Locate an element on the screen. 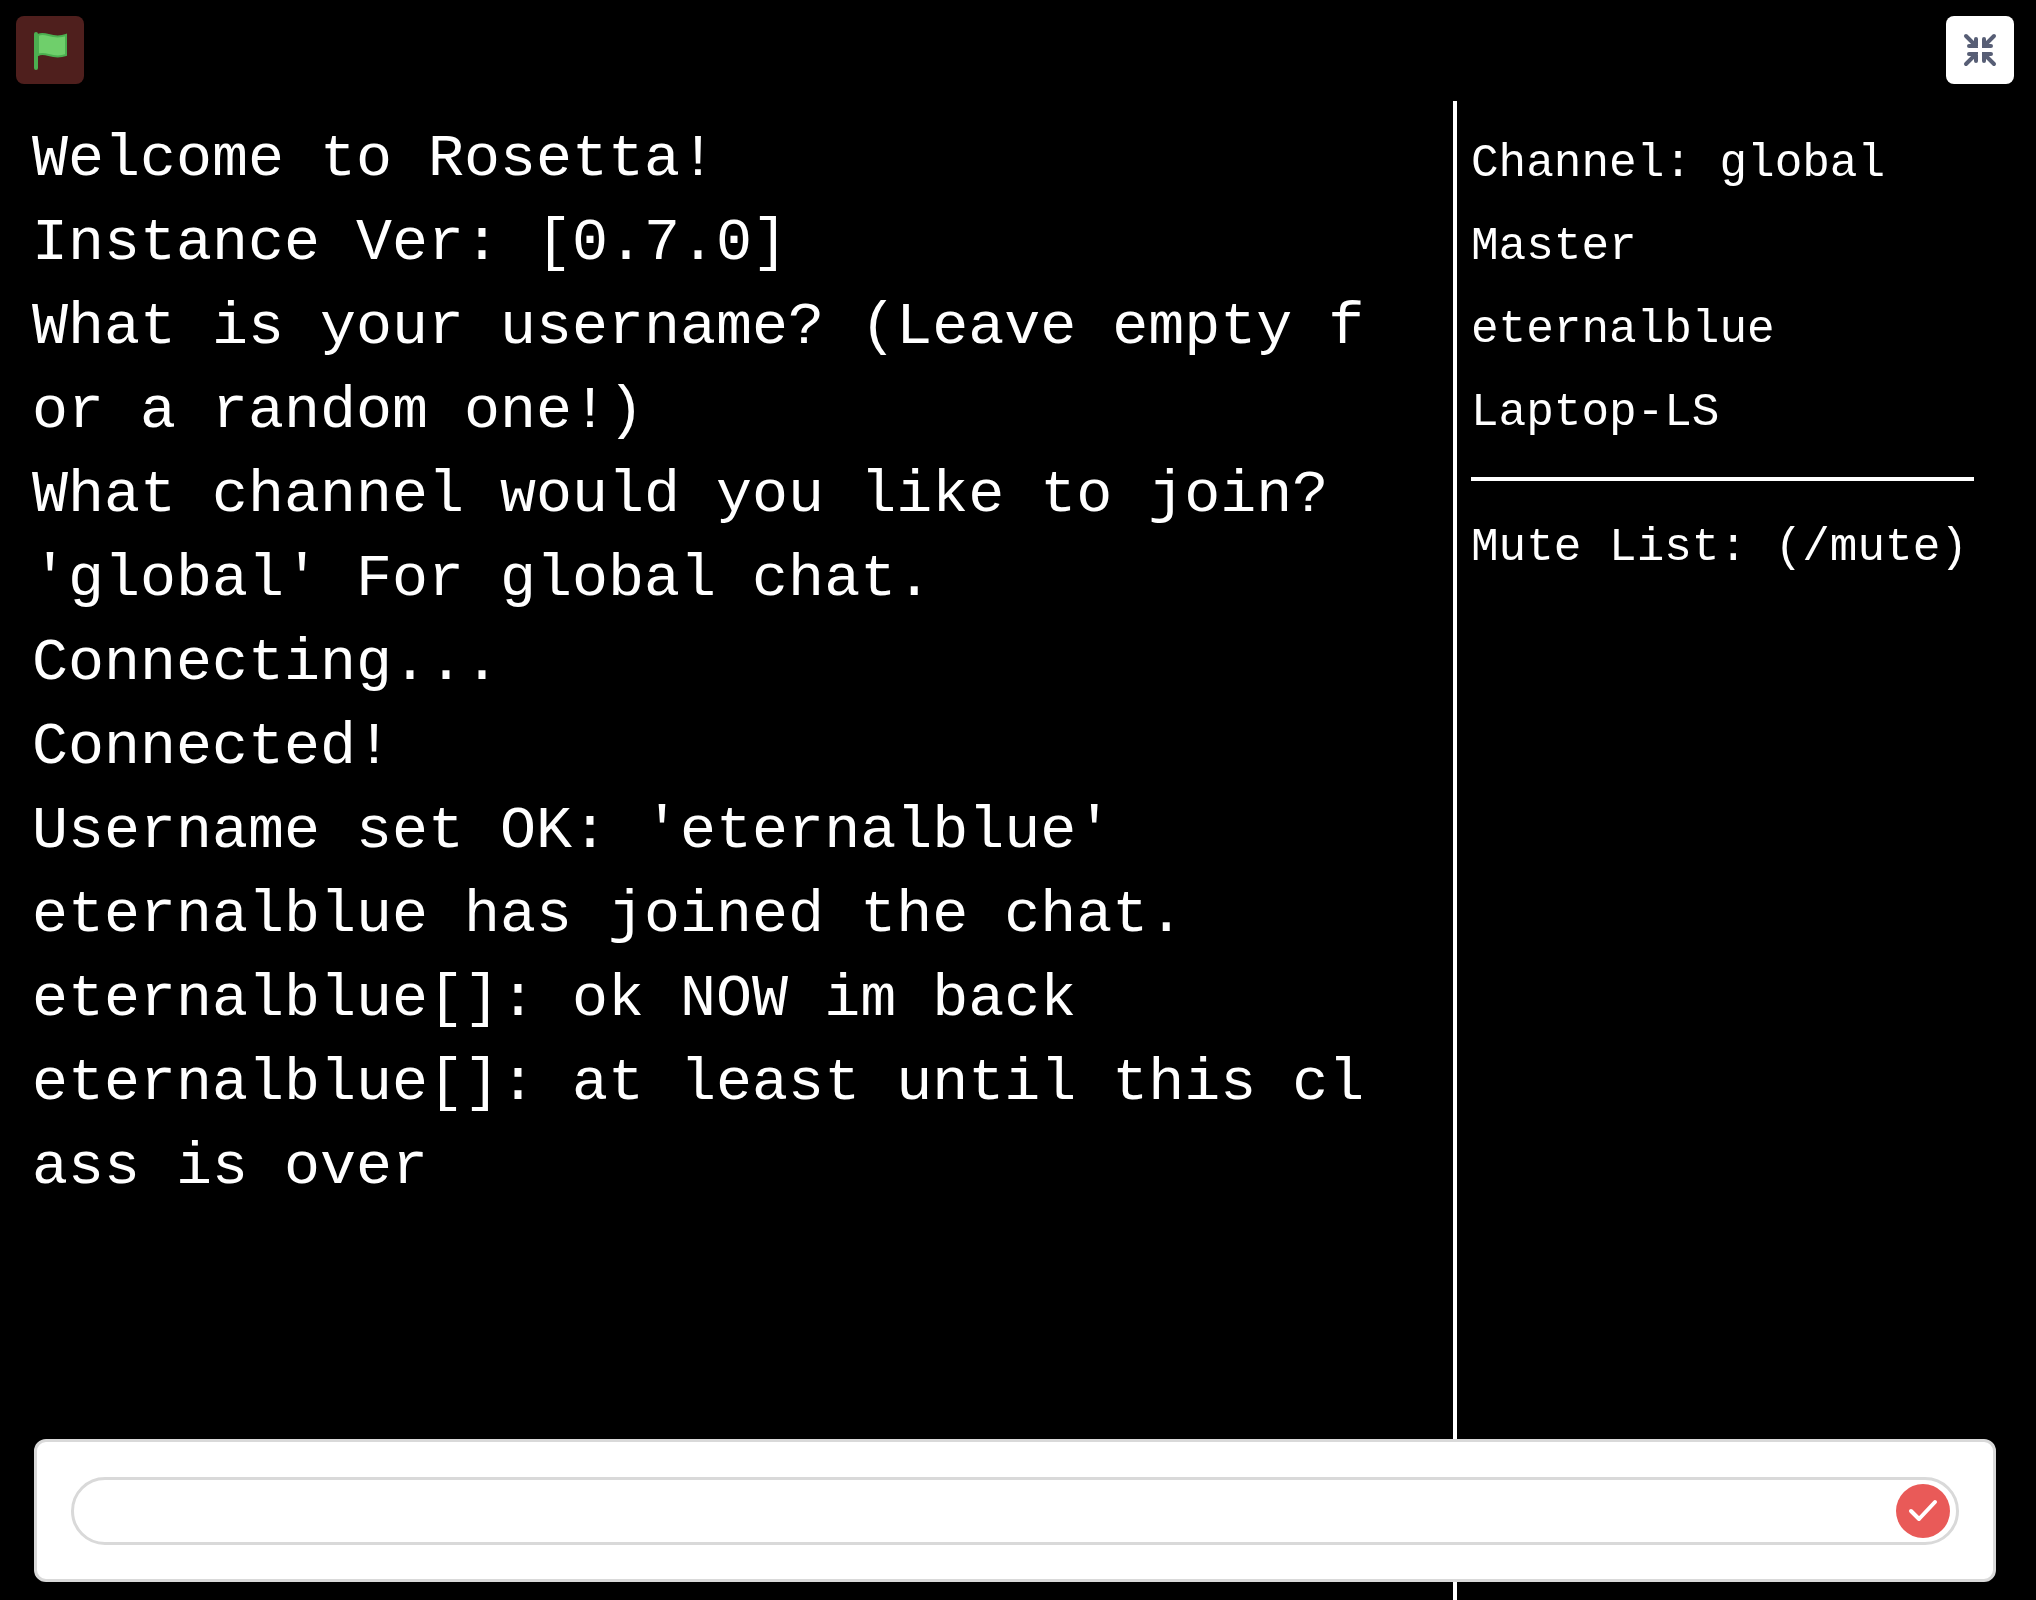  sidebar-info-line: Channel: global is located at coordinates (1678, 164).